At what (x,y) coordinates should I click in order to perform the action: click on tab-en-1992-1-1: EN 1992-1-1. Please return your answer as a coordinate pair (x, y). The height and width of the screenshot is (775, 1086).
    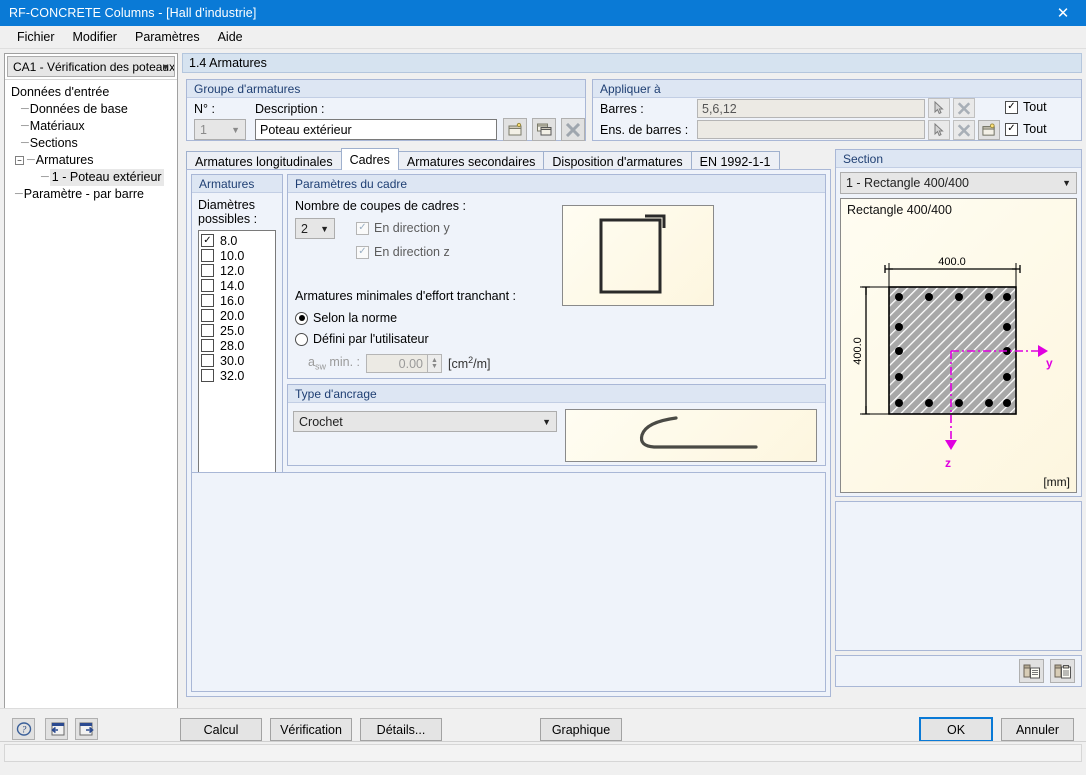
    Looking at the image, I should click on (735, 160).